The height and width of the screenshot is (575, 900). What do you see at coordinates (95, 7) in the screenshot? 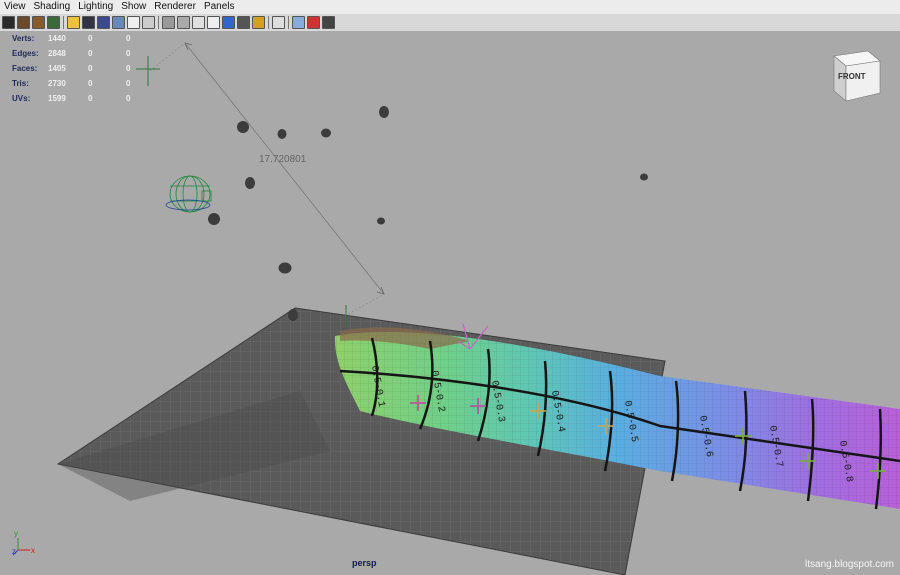
I see `menu-lighting: Lighting` at bounding box center [95, 7].